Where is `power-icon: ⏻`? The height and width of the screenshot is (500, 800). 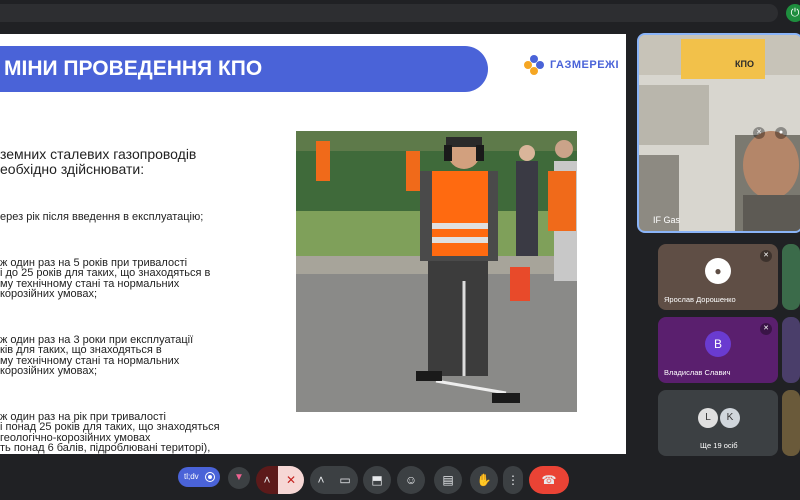
power-icon: ⏻ is located at coordinates (793, 13).